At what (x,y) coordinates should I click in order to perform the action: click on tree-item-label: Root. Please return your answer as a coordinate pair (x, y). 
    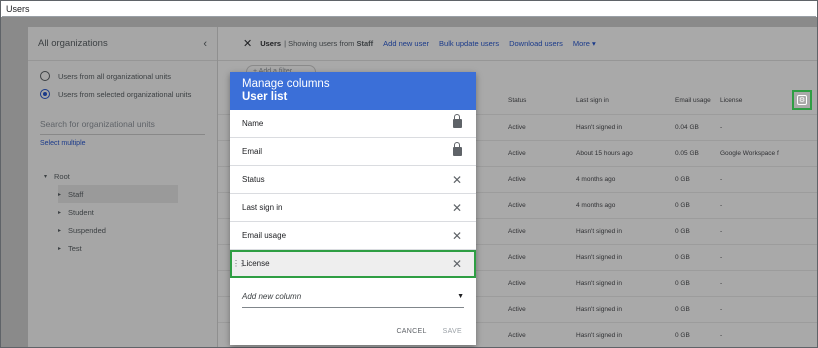
    Looking at the image, I should click on (62, 176).